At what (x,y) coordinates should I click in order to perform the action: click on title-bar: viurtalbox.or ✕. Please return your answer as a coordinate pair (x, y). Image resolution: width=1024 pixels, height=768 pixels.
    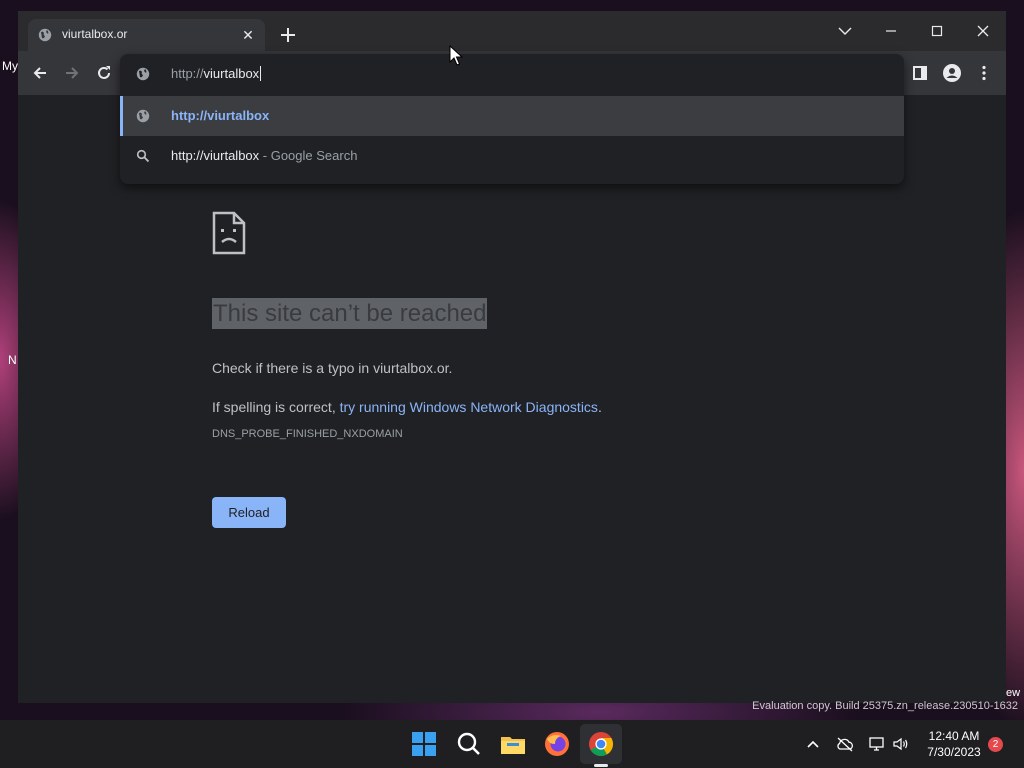
    Looking at the image, I should click on (512, 31).